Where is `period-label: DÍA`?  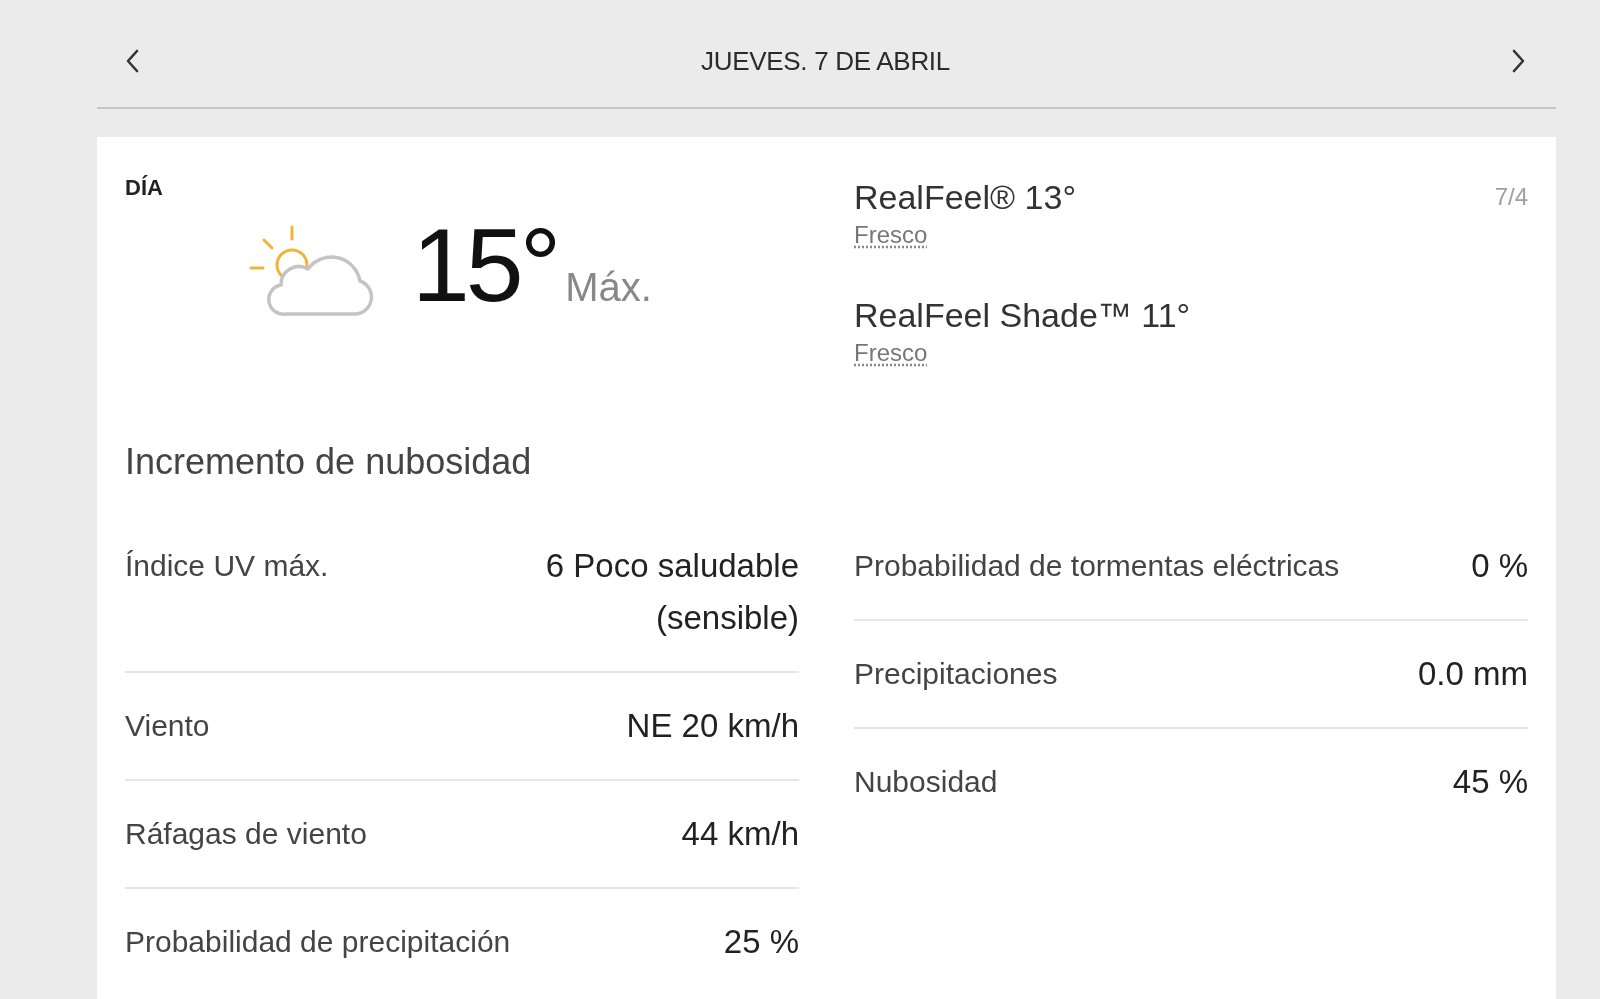 period-label: DÍA is located at coordinates (144, 188).